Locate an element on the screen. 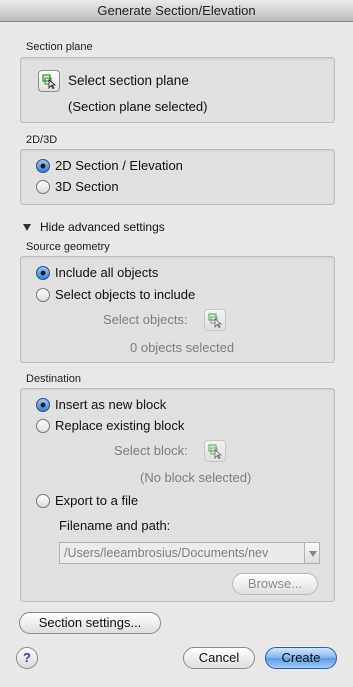 The width and height of the screenshot is (353, 687). radio-3d-section is located at coordinates (43, 187).